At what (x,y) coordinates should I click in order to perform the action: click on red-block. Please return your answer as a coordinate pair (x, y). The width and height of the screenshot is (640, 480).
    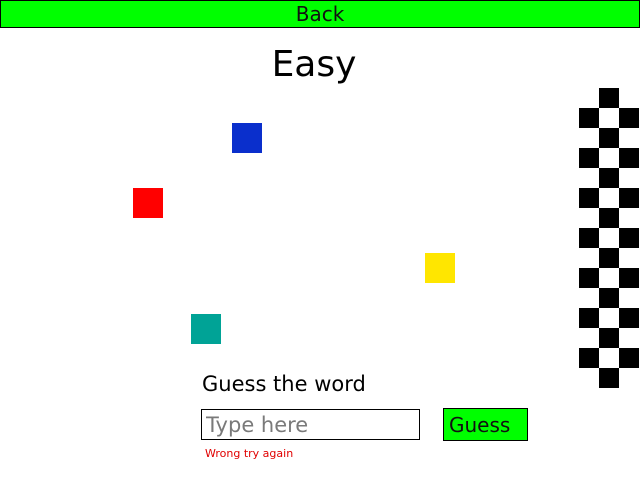
    Looking at the image, I should click on (148, 203).